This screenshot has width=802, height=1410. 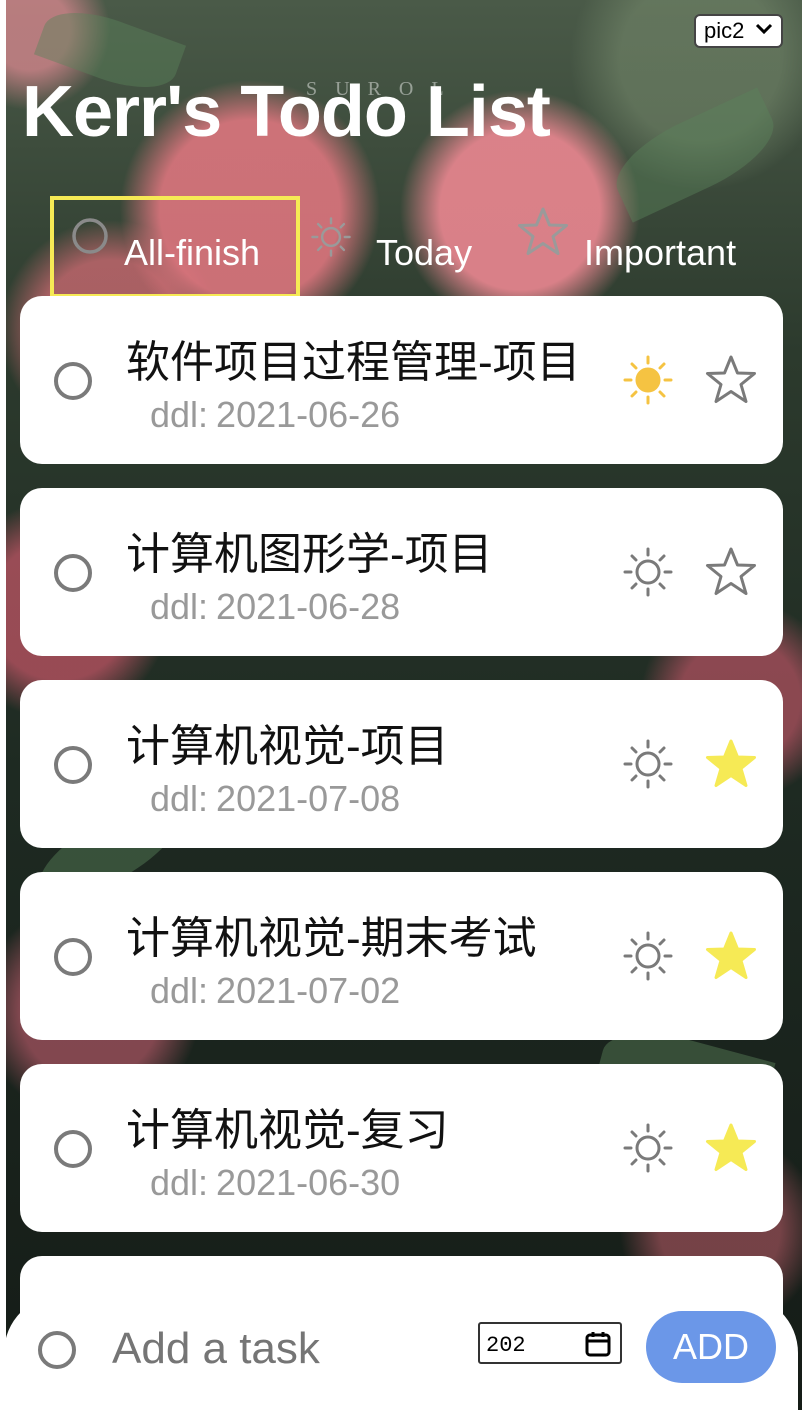 I want to click on filter-all-finish: All-finish, so click(x=175, y=247).